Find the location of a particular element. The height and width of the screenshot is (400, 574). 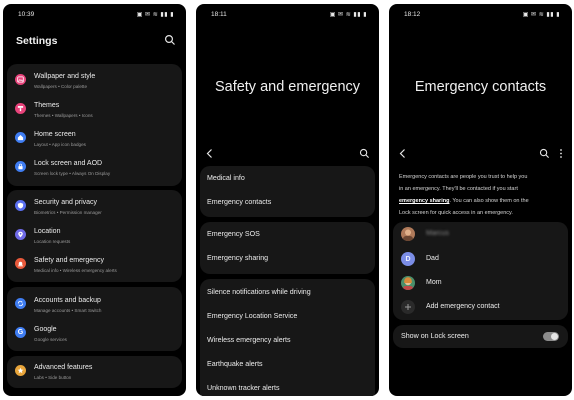

status-time: 18:11 is located at coordinates (219, 14).